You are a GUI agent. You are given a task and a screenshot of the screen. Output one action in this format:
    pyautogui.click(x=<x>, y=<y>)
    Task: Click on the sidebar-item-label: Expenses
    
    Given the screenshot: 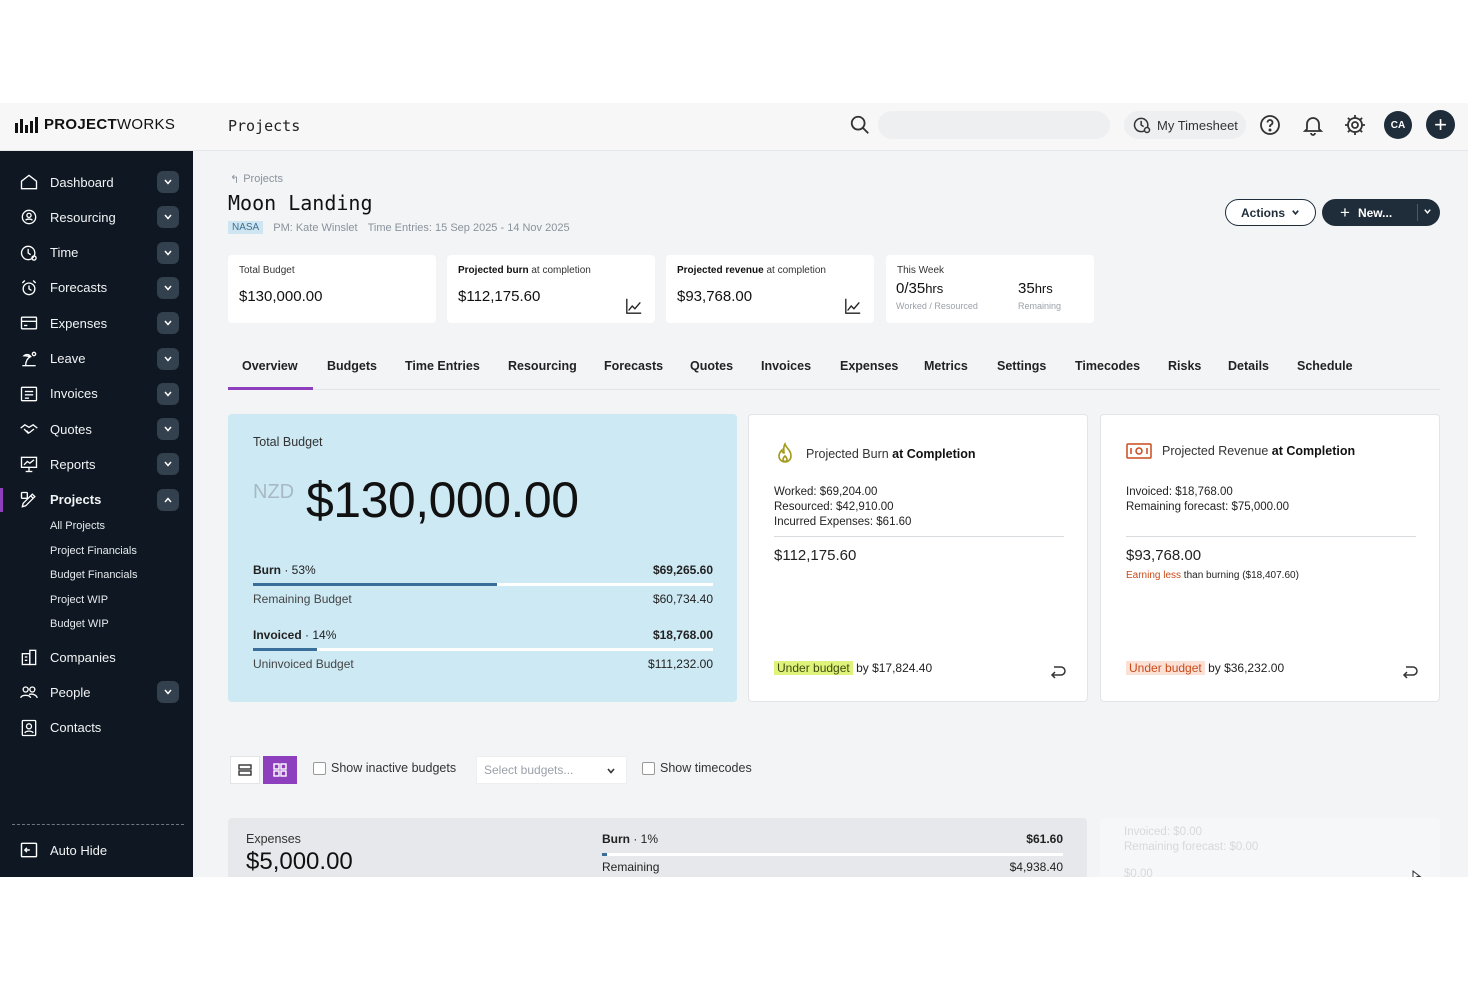 What is the action you would take?
    pyautogui.click(x=79, y=323)
    